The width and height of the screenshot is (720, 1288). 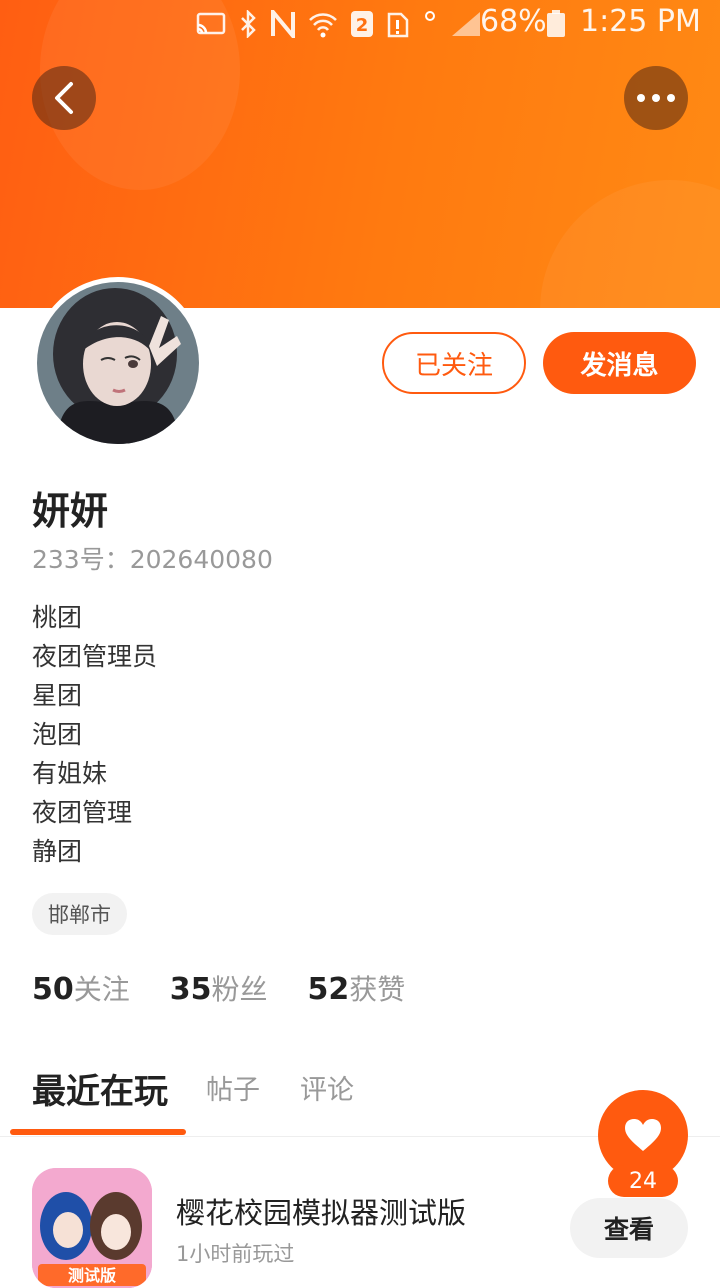 What do you see at coordinates (339, 24) in the screenshot?
I see `status-icons: 2` at bounding box center [339, 24].